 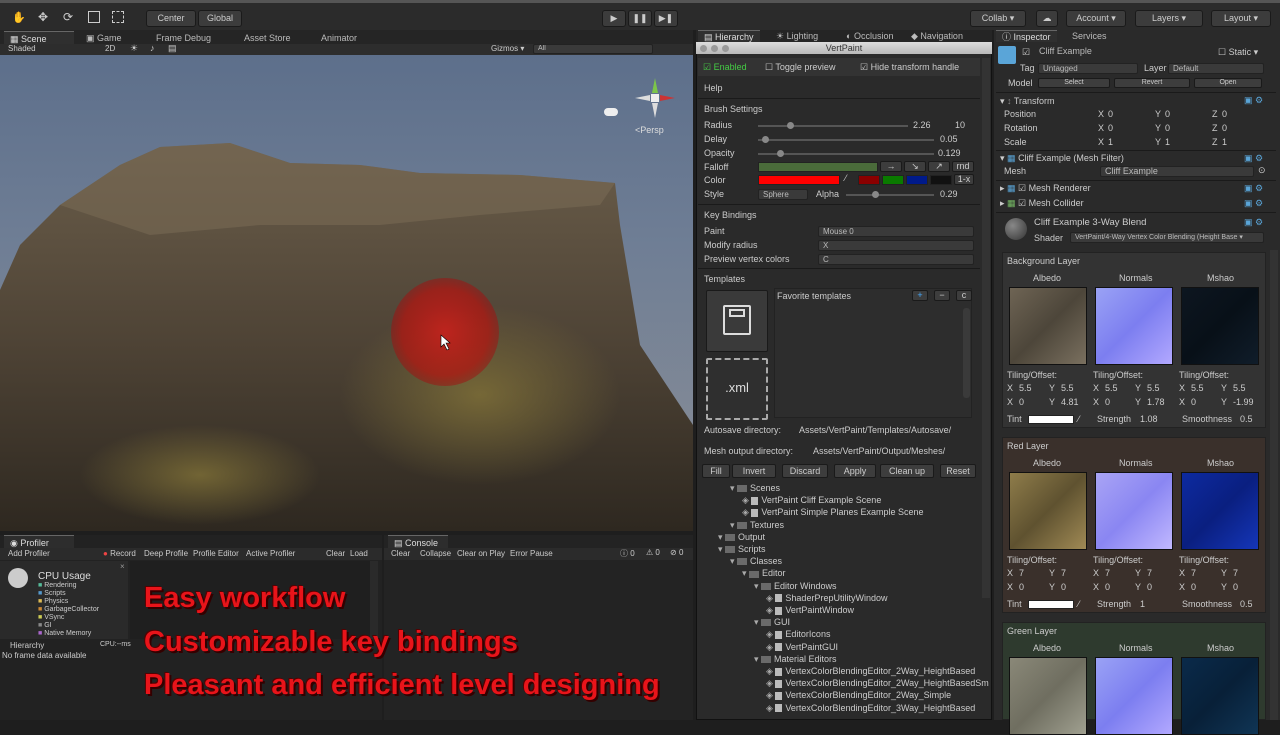 What do you see at coordinates (220, 18) in the screenshot?
I see `pivot-global-button: Global` at bounding box center [220, 18].